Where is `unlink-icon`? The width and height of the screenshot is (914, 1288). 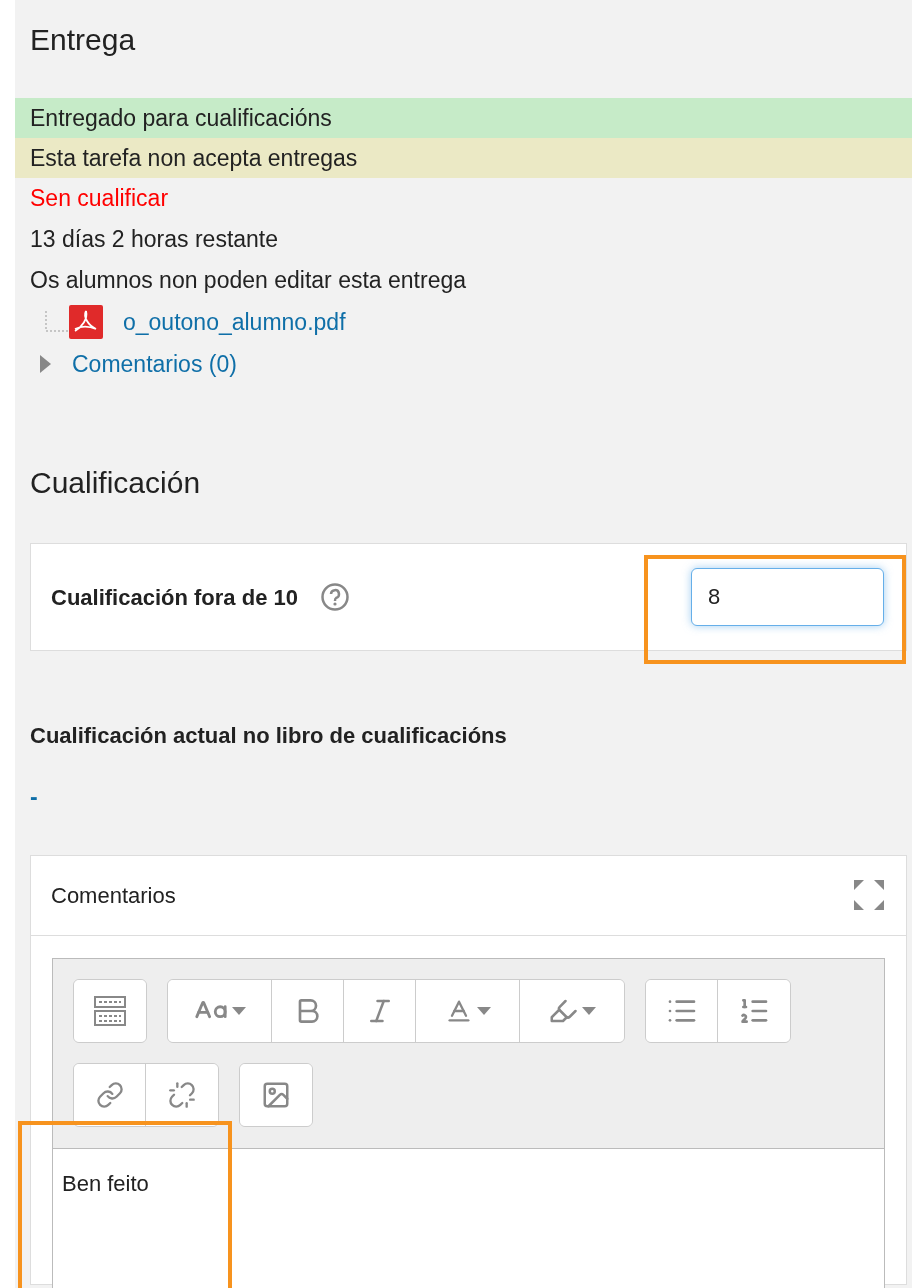 unlink-icon is located at coordinates (182, 1094).